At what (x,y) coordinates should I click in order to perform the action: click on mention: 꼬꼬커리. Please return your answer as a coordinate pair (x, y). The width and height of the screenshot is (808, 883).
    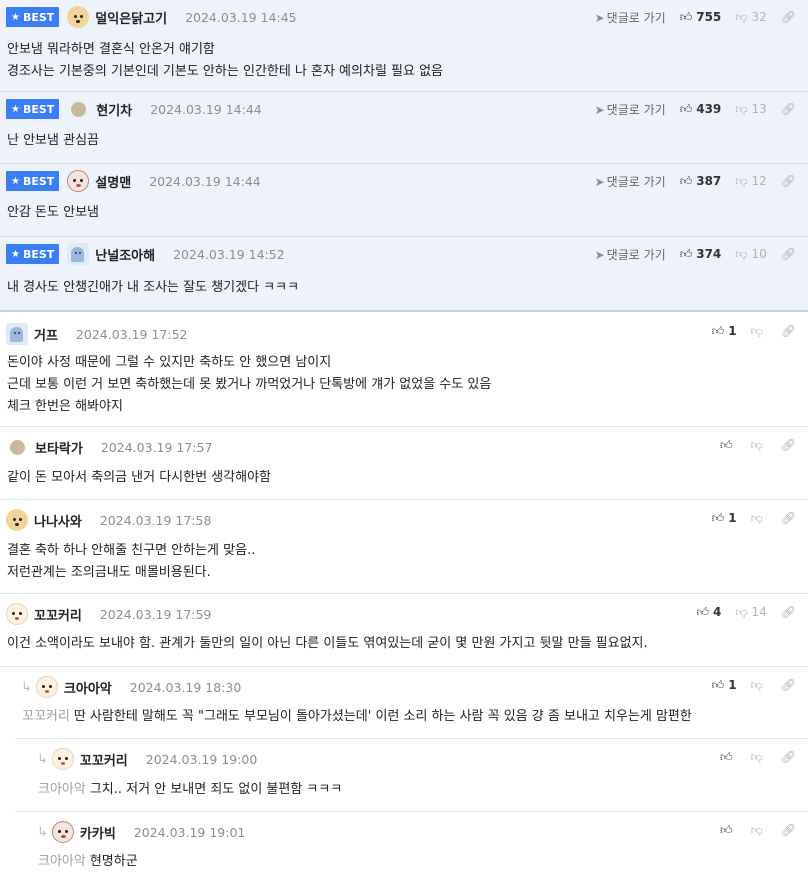
    Looking at the image, I should click on (46, 716).